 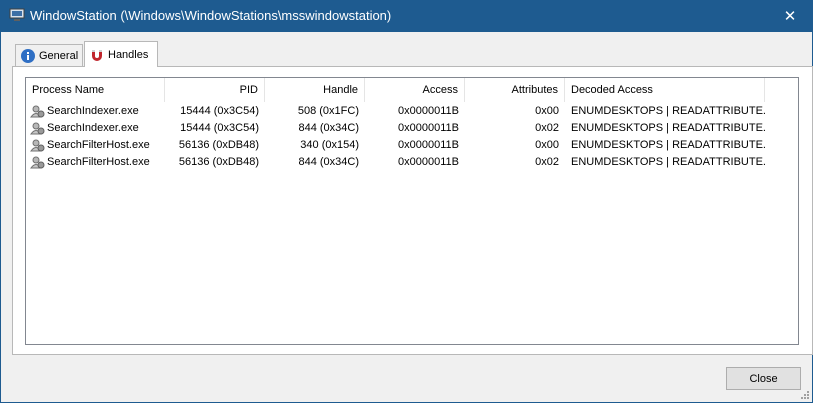 I want to click on column-header-process-name: Process Name, so click(x=95, y=90).